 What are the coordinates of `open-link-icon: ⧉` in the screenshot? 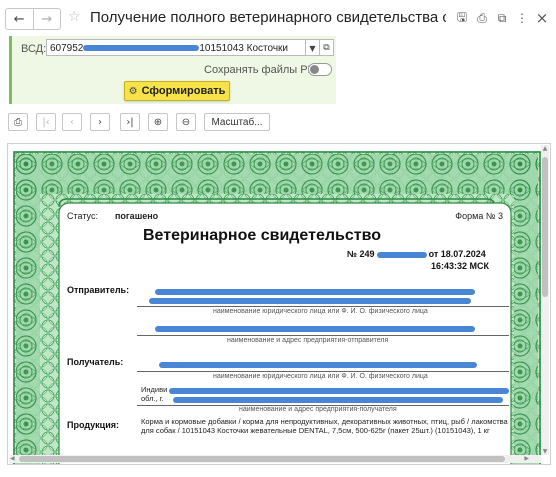 It's located at (326, 48).